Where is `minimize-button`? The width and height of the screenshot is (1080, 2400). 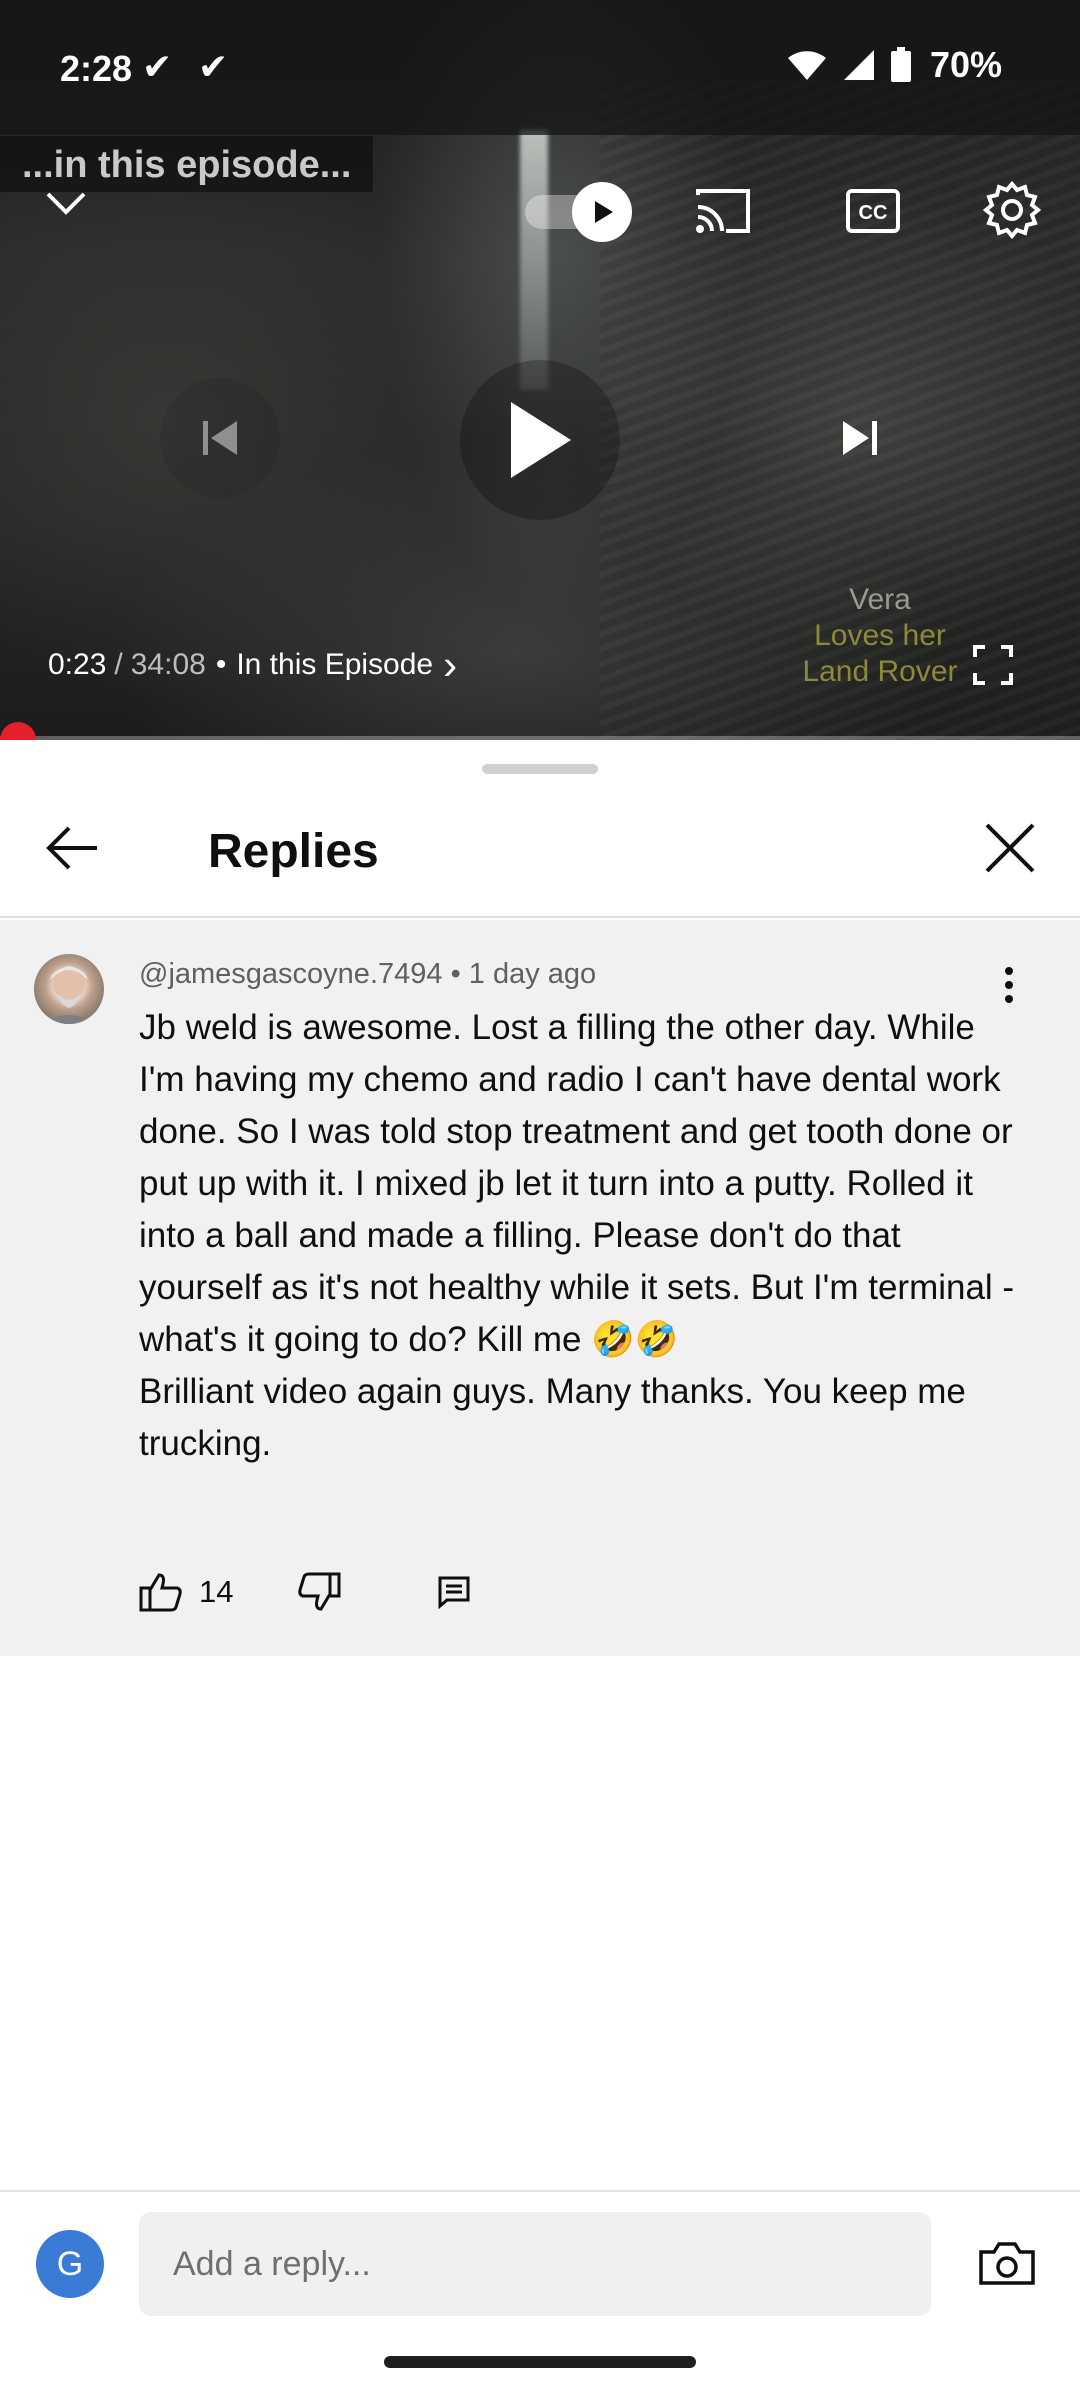 minimize-button is located at coordinates (66, 203).